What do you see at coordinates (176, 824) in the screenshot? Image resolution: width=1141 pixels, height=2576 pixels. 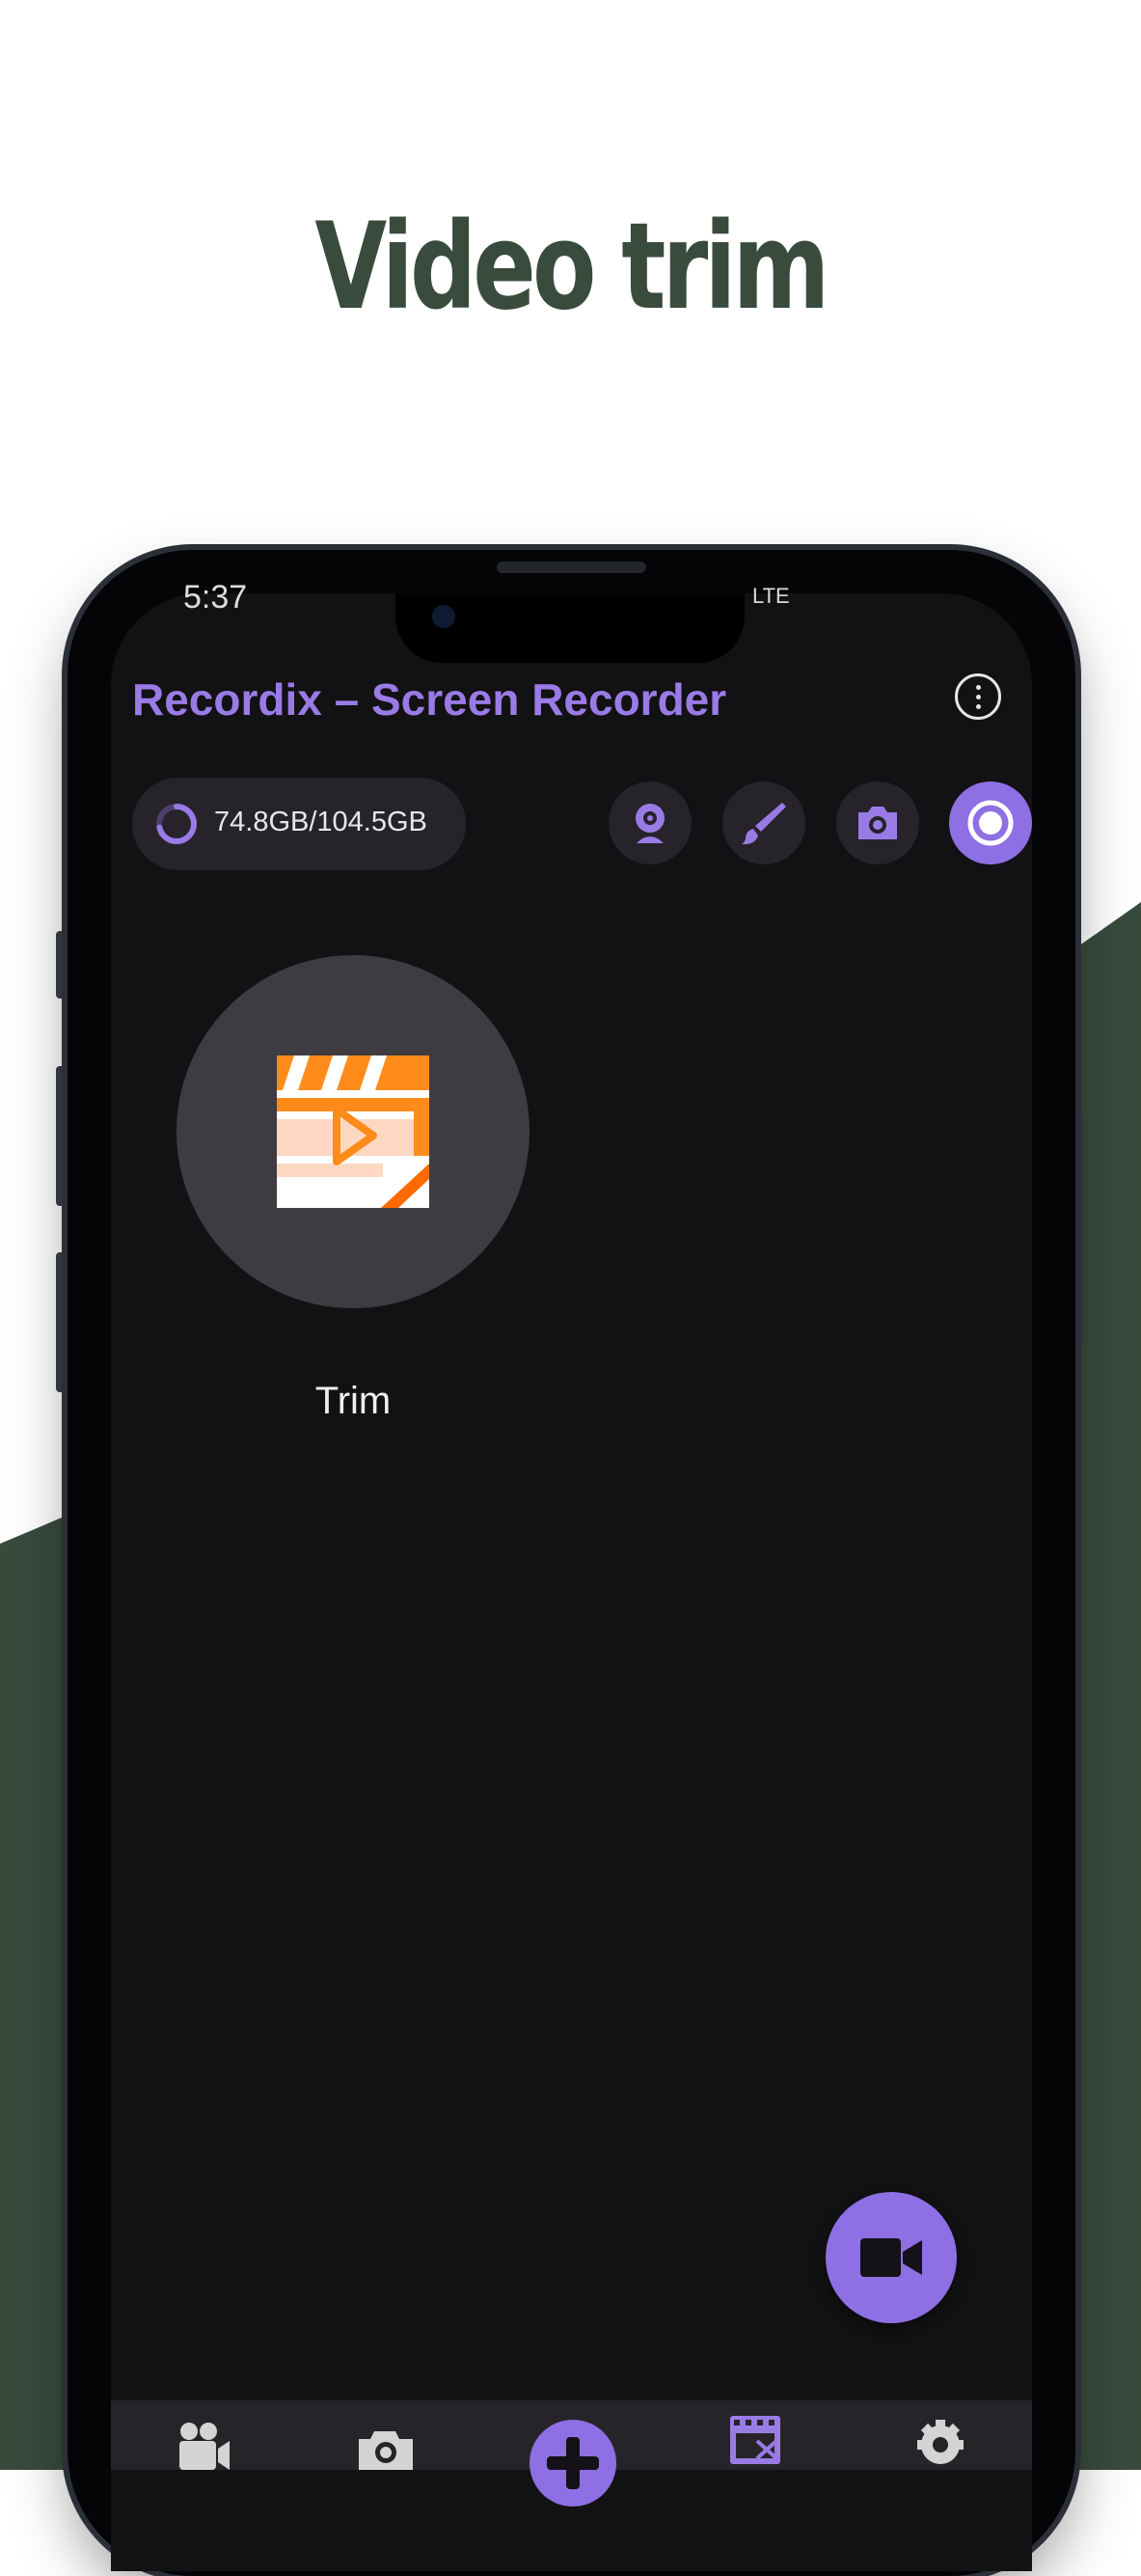 I see `storage-ring-icon` at bounding box center [176, 824].